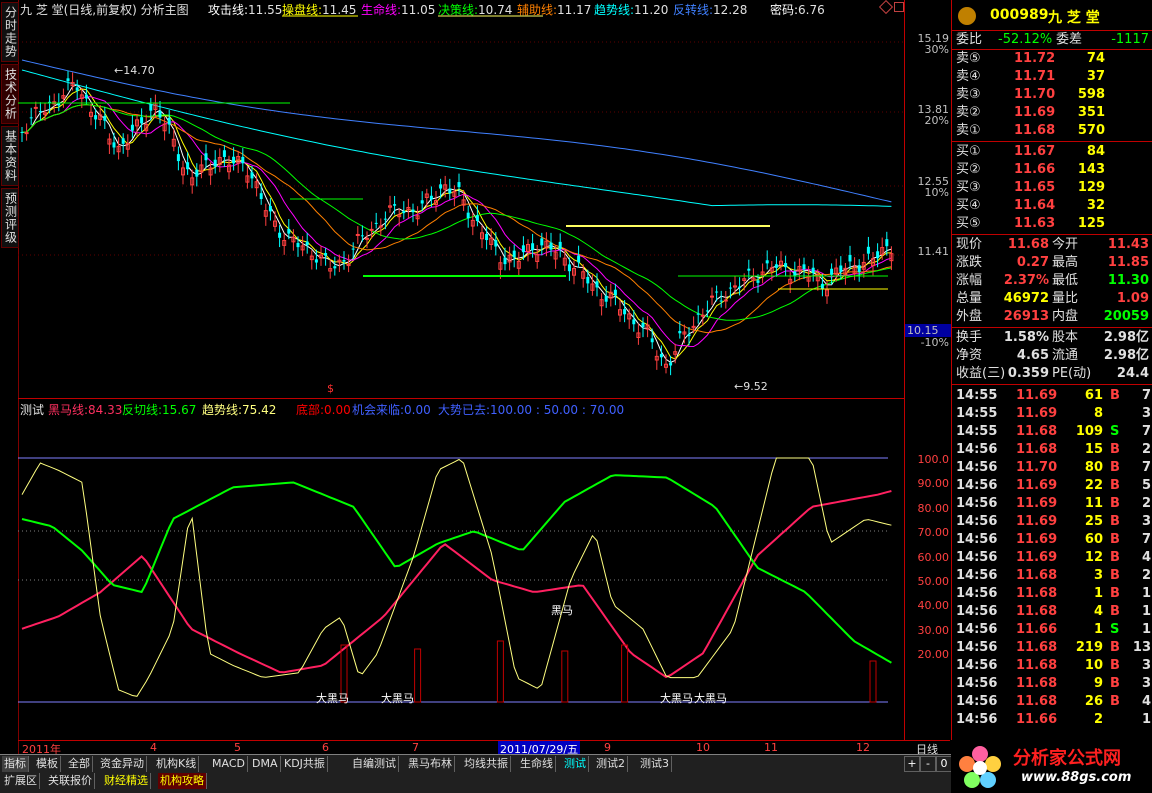 This screenshot has height=793, width=1152. I want to click on chart-maximize-icon, so click(899, 7).